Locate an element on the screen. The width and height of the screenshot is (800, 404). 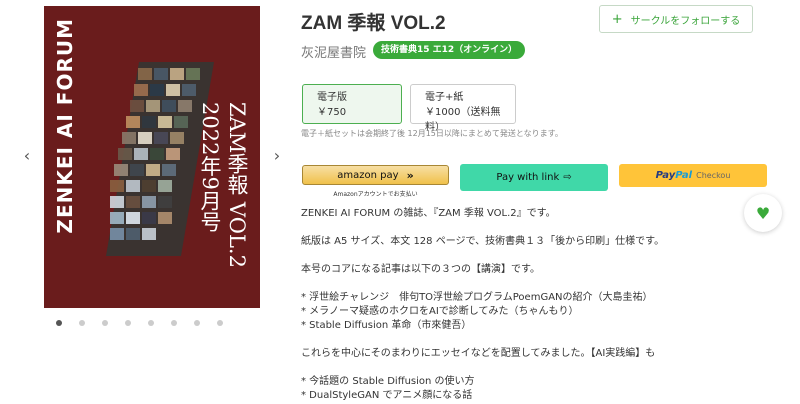
description-line: これらを中心にそのまわりにエッセイなどを配置してみました。【AI実践編】も is located at coordinates (478, 353).